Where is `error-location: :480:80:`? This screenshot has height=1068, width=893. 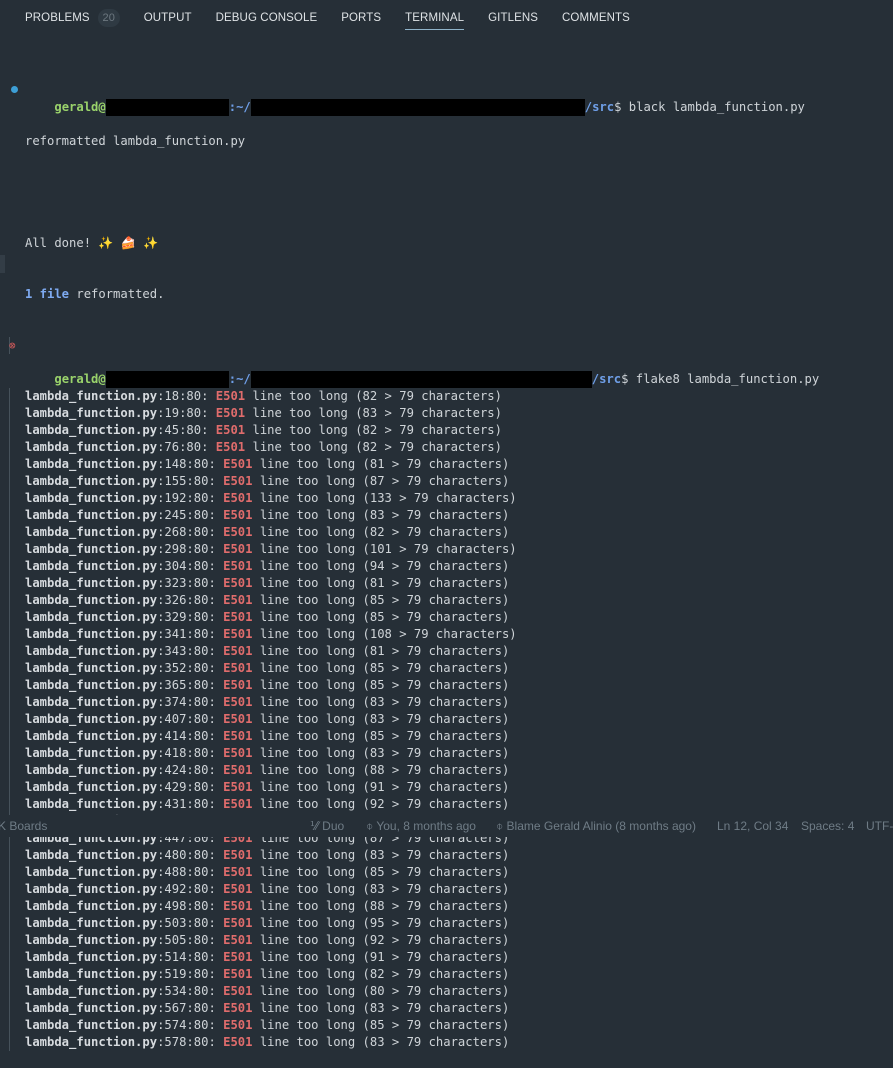
error-location: :480:80: is located at coordinates (190, 855).